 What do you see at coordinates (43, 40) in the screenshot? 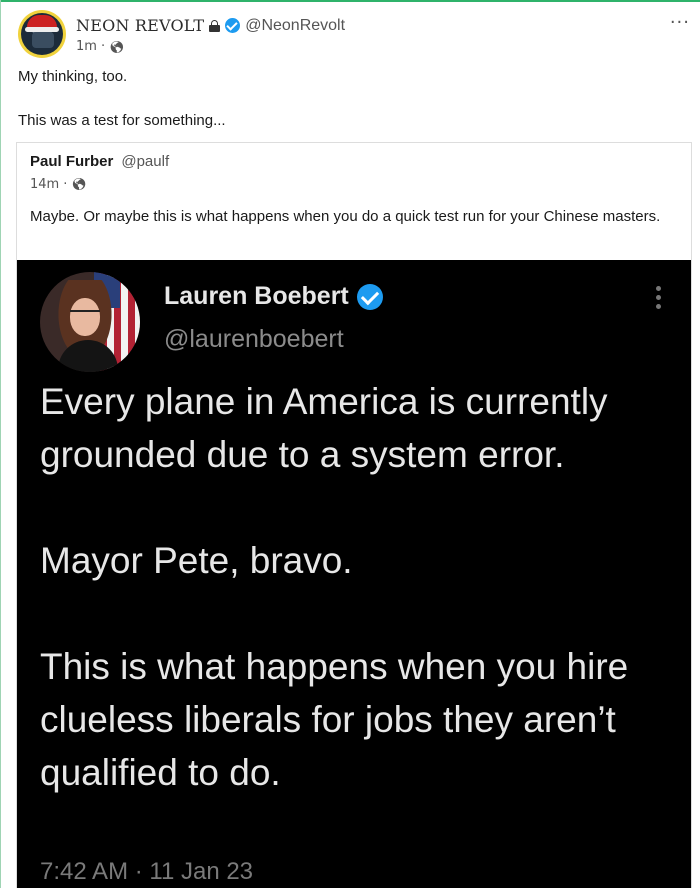
I see `avatar-figure` at bounding box center [43, 40].